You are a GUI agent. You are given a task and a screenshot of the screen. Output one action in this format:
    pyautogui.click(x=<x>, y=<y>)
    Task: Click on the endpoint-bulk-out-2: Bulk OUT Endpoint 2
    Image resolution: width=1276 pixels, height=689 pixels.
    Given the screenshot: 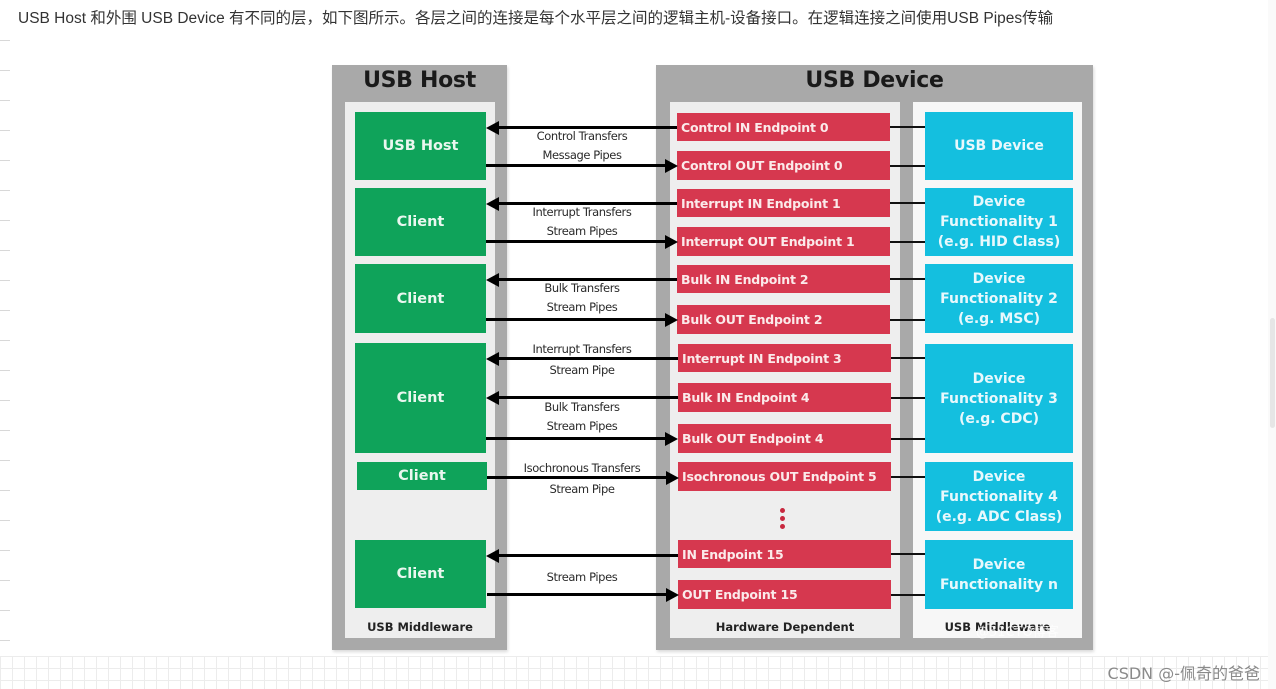 What is the action you would take?
    pyautogui.click(x=783, y=319)
    